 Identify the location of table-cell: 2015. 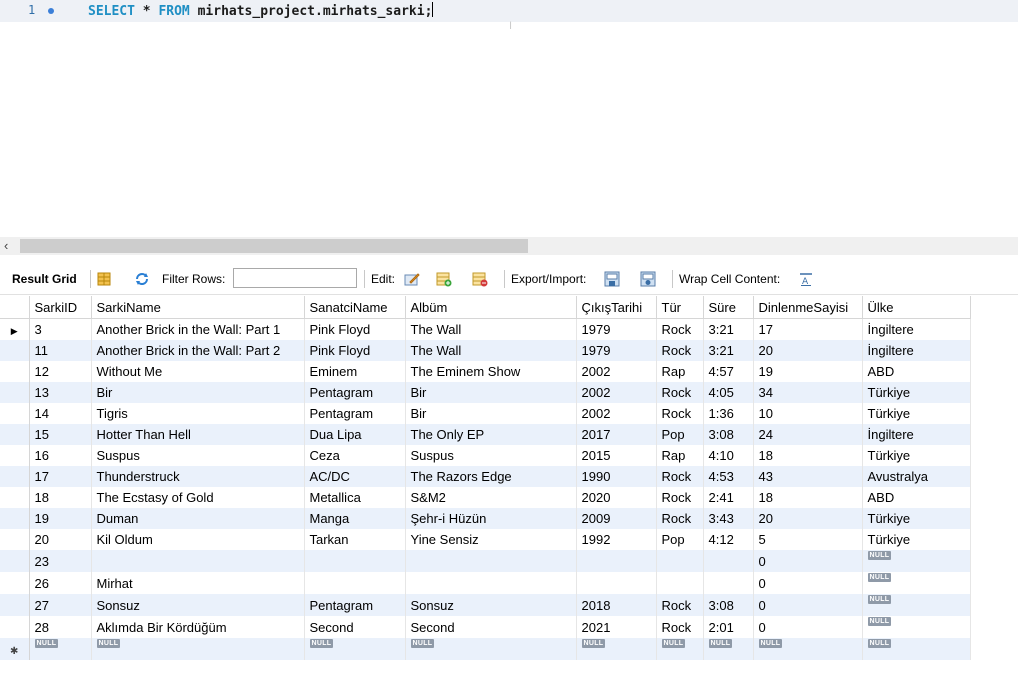
(616, 455).